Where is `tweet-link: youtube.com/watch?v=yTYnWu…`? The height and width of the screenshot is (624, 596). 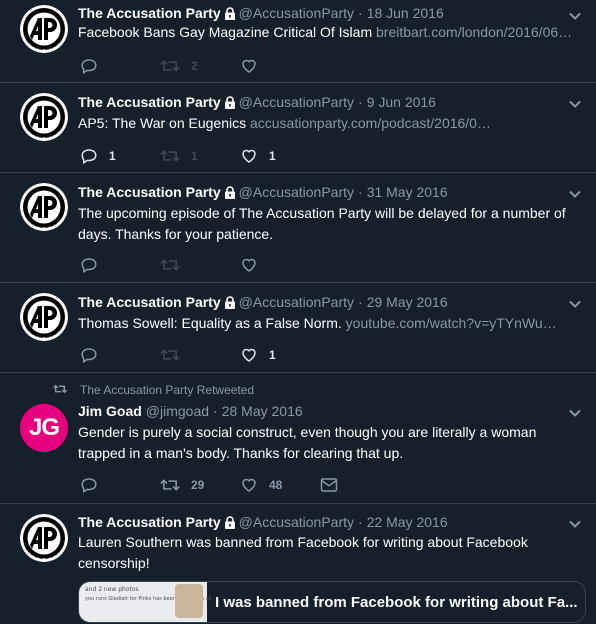 tweet-link: youtube.com/watch?v=yTYnWu… is located at coordinates (451, 323).